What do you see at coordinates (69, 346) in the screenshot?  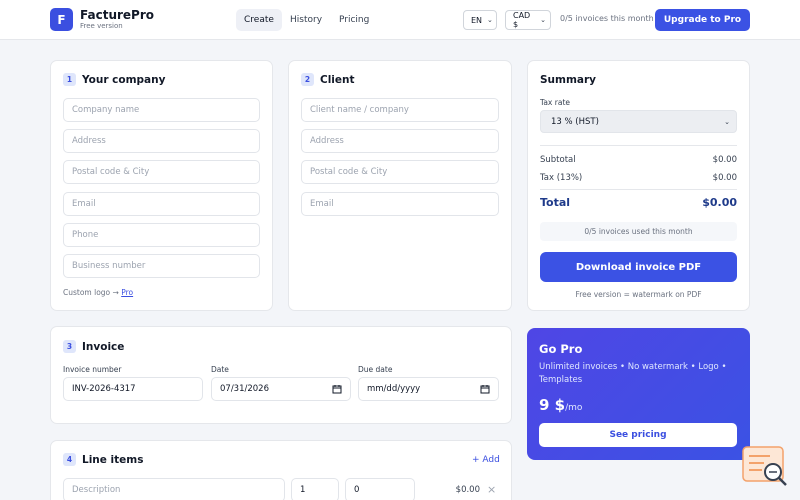 I see `step-badge: 3` at bounding box center [69, 346].